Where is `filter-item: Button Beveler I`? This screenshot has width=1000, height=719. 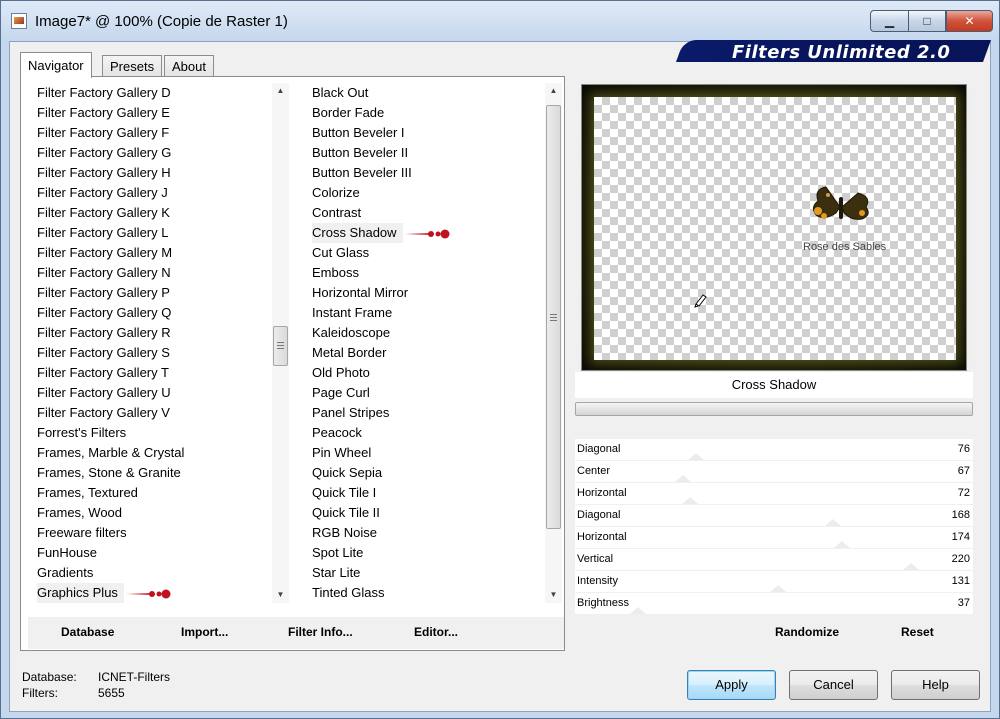 filter-item: Button Beveler I is located at coordinates (424, 133).